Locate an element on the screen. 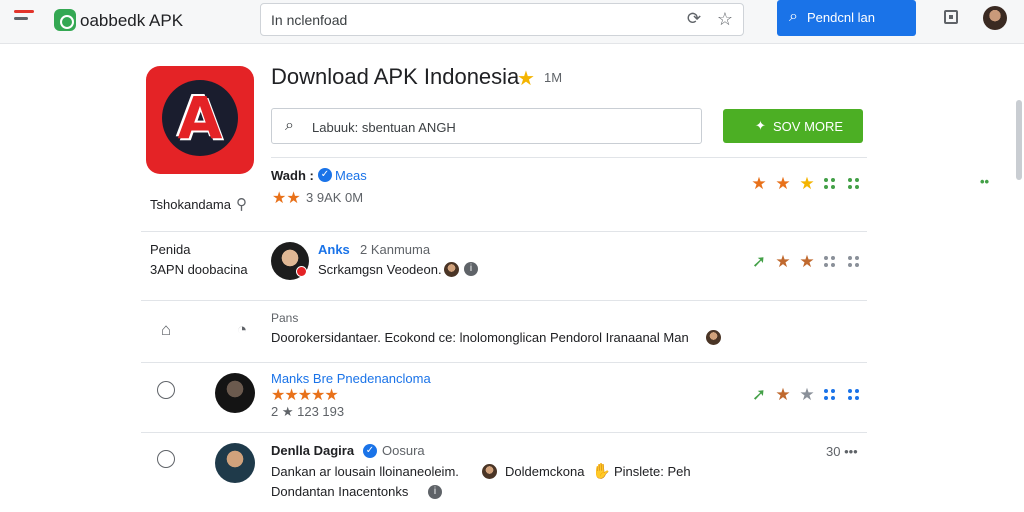 The width and height of the screenshot is (1024, 512). app-search-input: ⌕ Labuuk: sbentuan ANGH is located at coordinates (486, 126).